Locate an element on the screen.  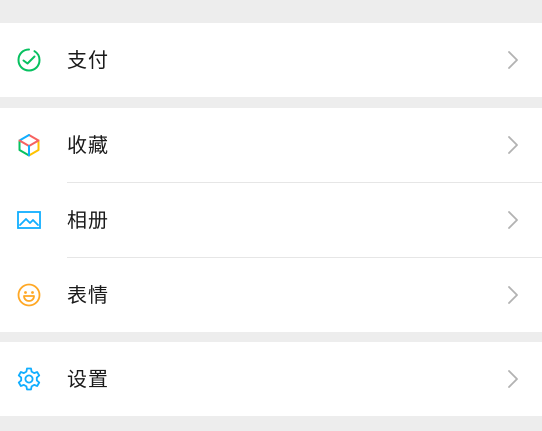
image-icon is located at coordinates (29, 220).